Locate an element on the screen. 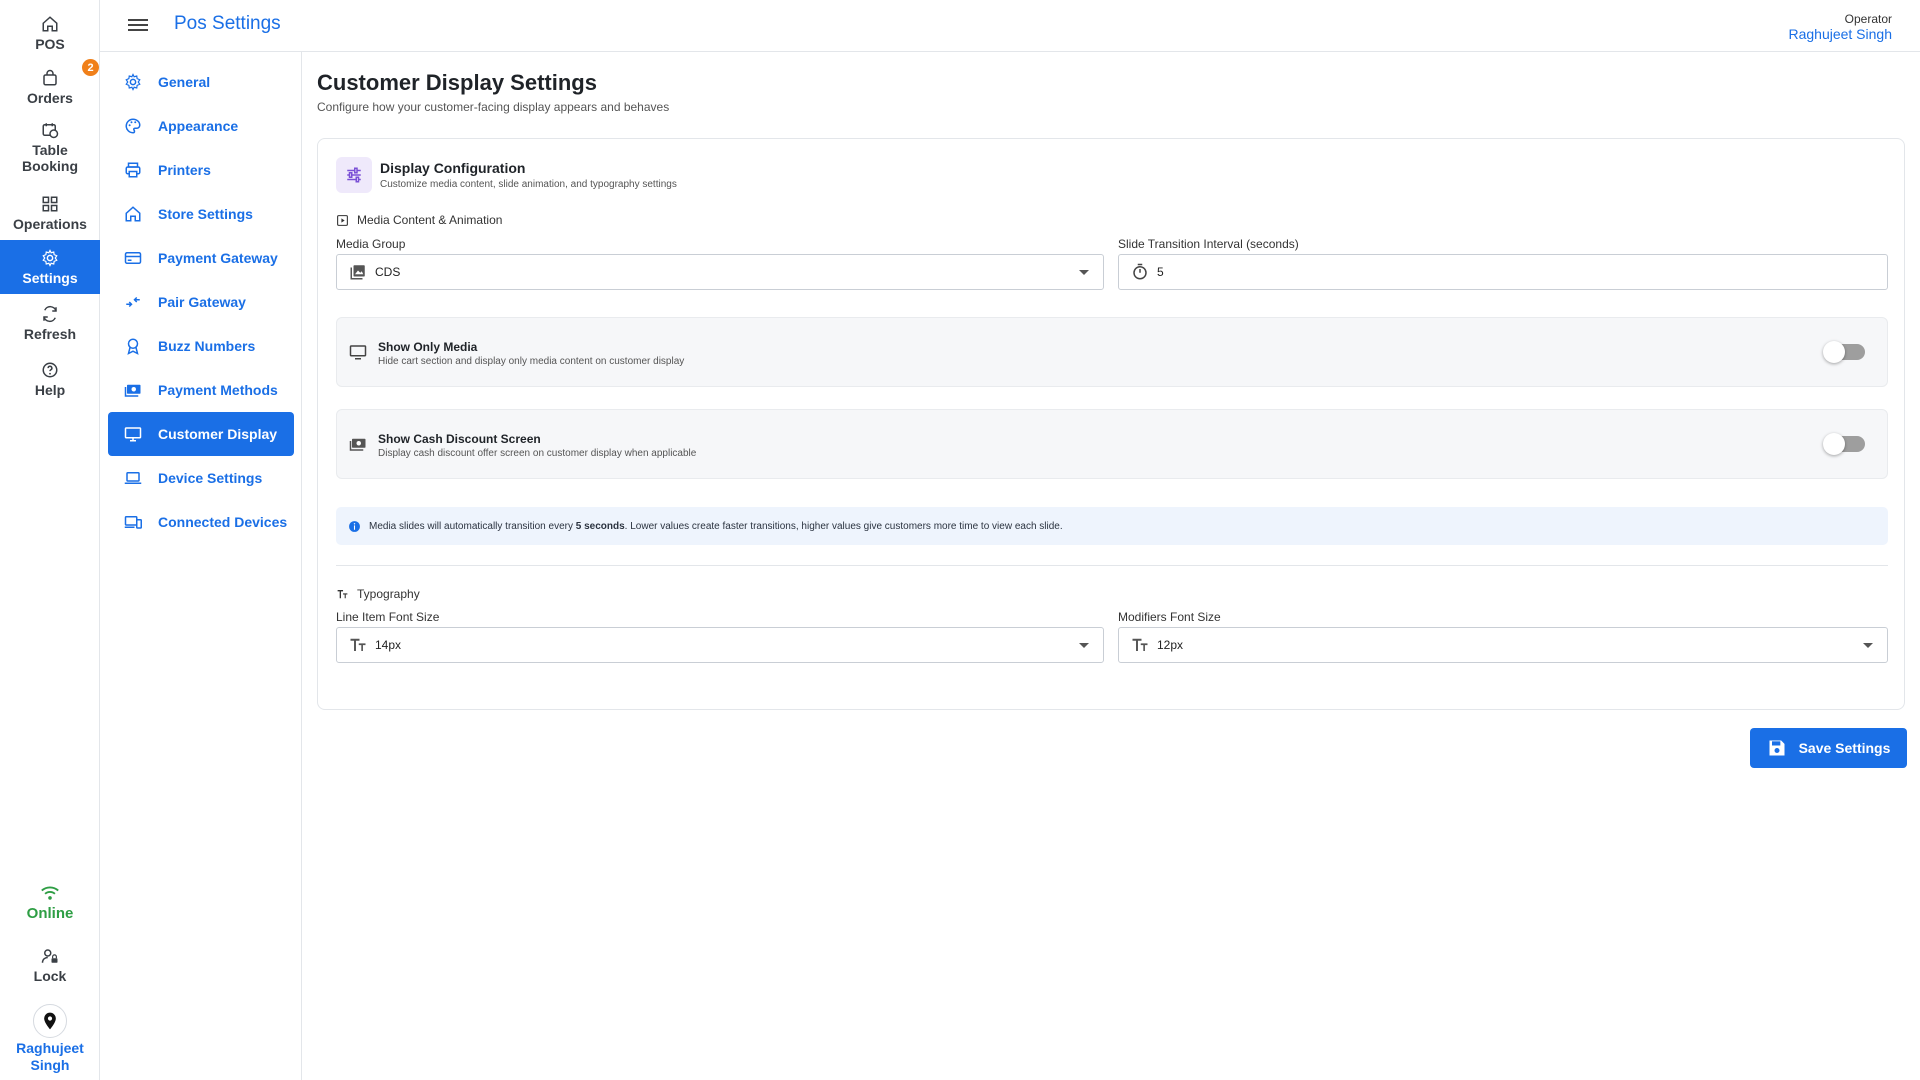  line-item-font-select: 14px is located at coordinates (720, 645).